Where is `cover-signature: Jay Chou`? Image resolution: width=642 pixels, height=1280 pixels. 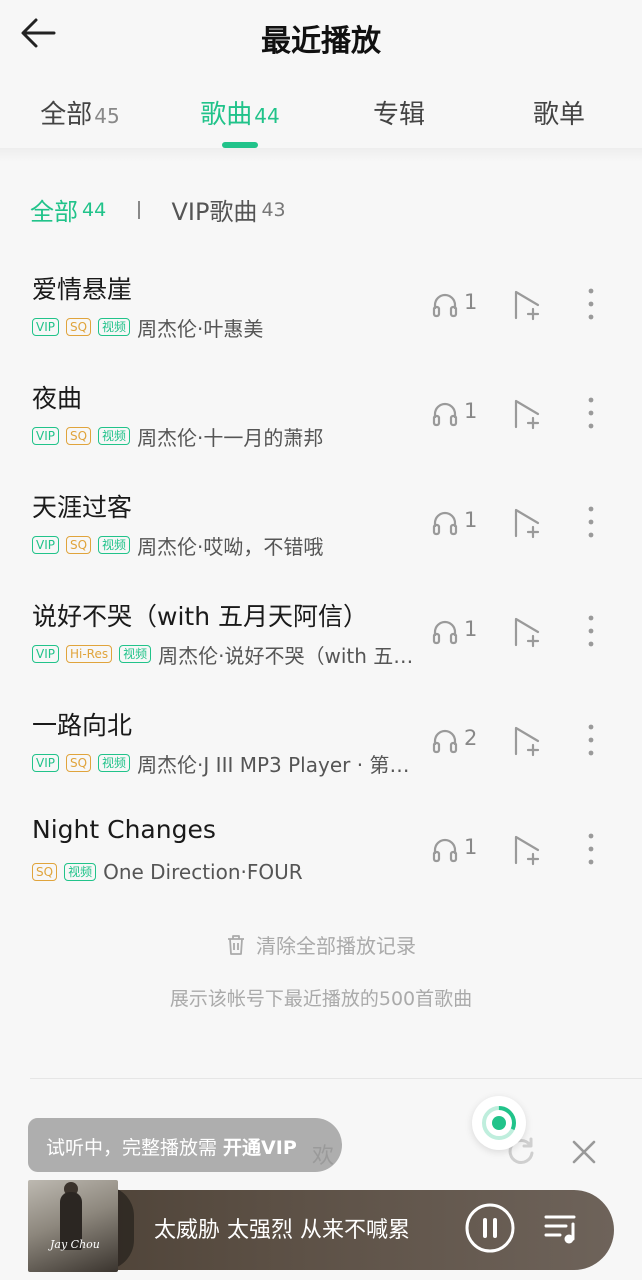
cover-signature: Jay Chou is located at coordinates (75, 1244).